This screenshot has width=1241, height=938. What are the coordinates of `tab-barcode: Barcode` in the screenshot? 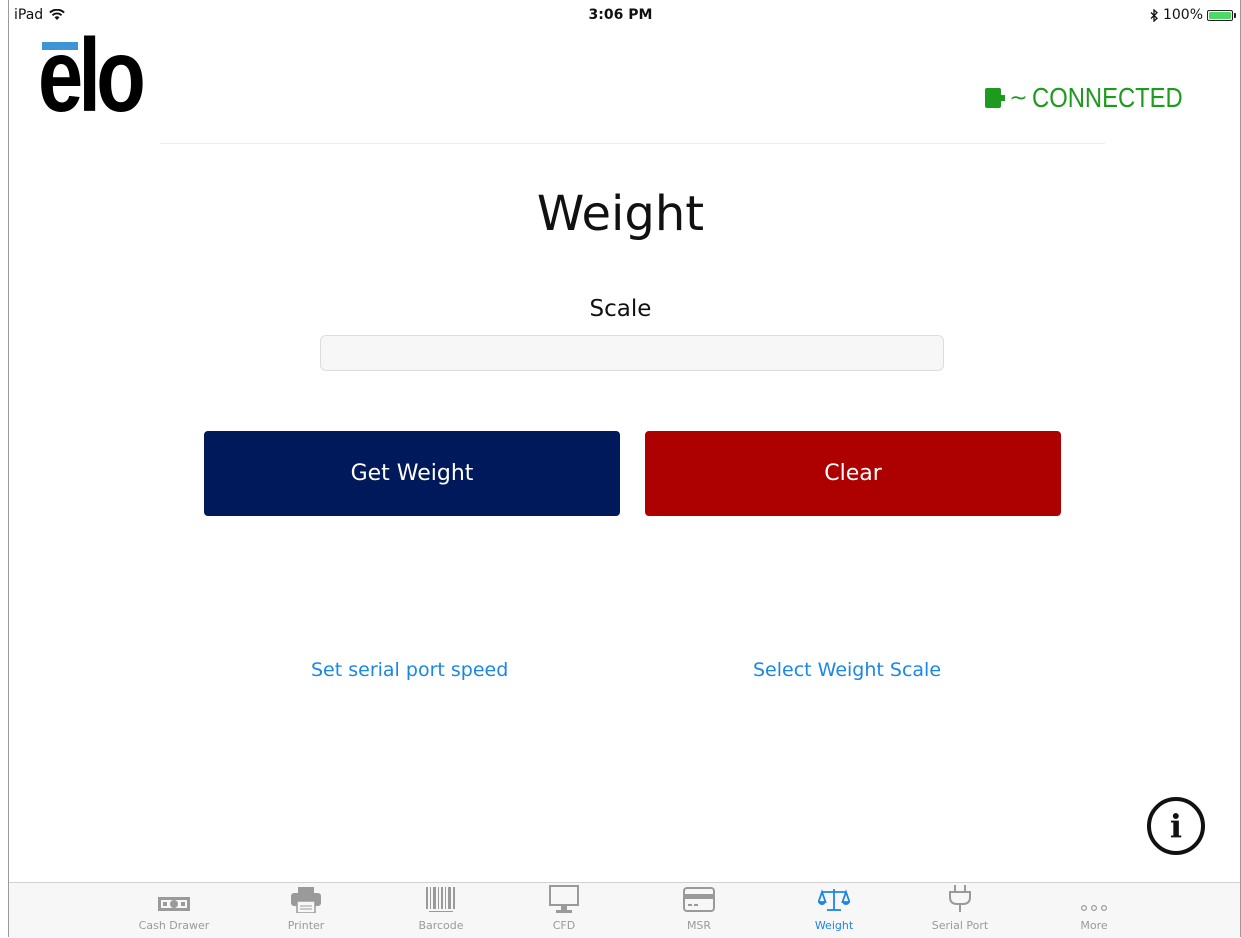 It's located at (441, 910).